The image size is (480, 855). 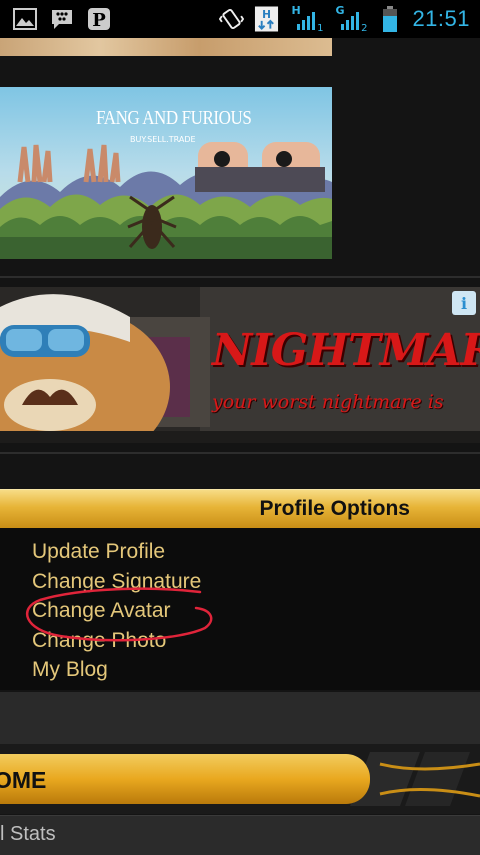 I want to click on status-bar: P H H 1 G 2 21:51, so click(x=240, y=19).